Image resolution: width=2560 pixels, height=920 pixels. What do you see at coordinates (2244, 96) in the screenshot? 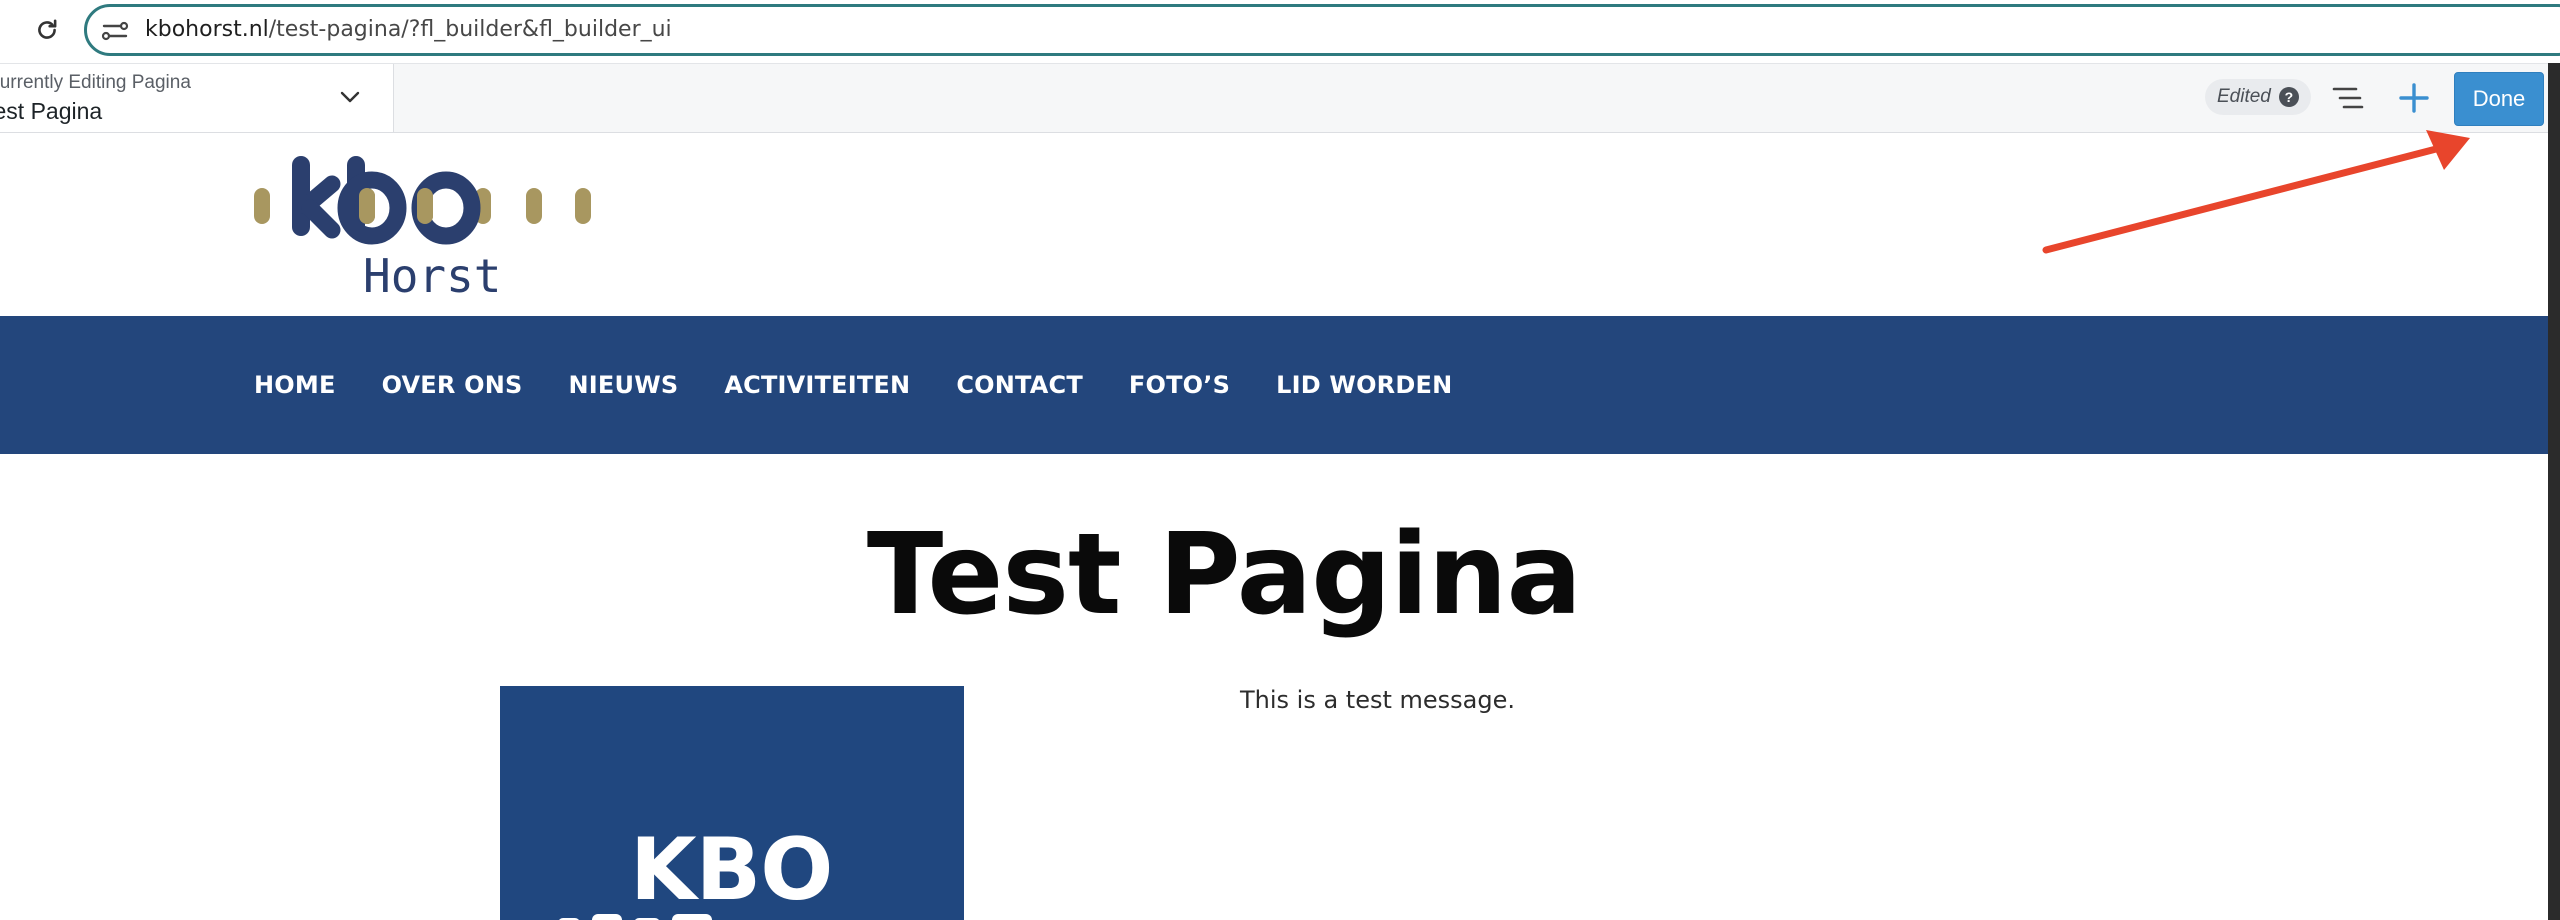
I see `edited-label: Edited` at bounding box center [2244, 96].